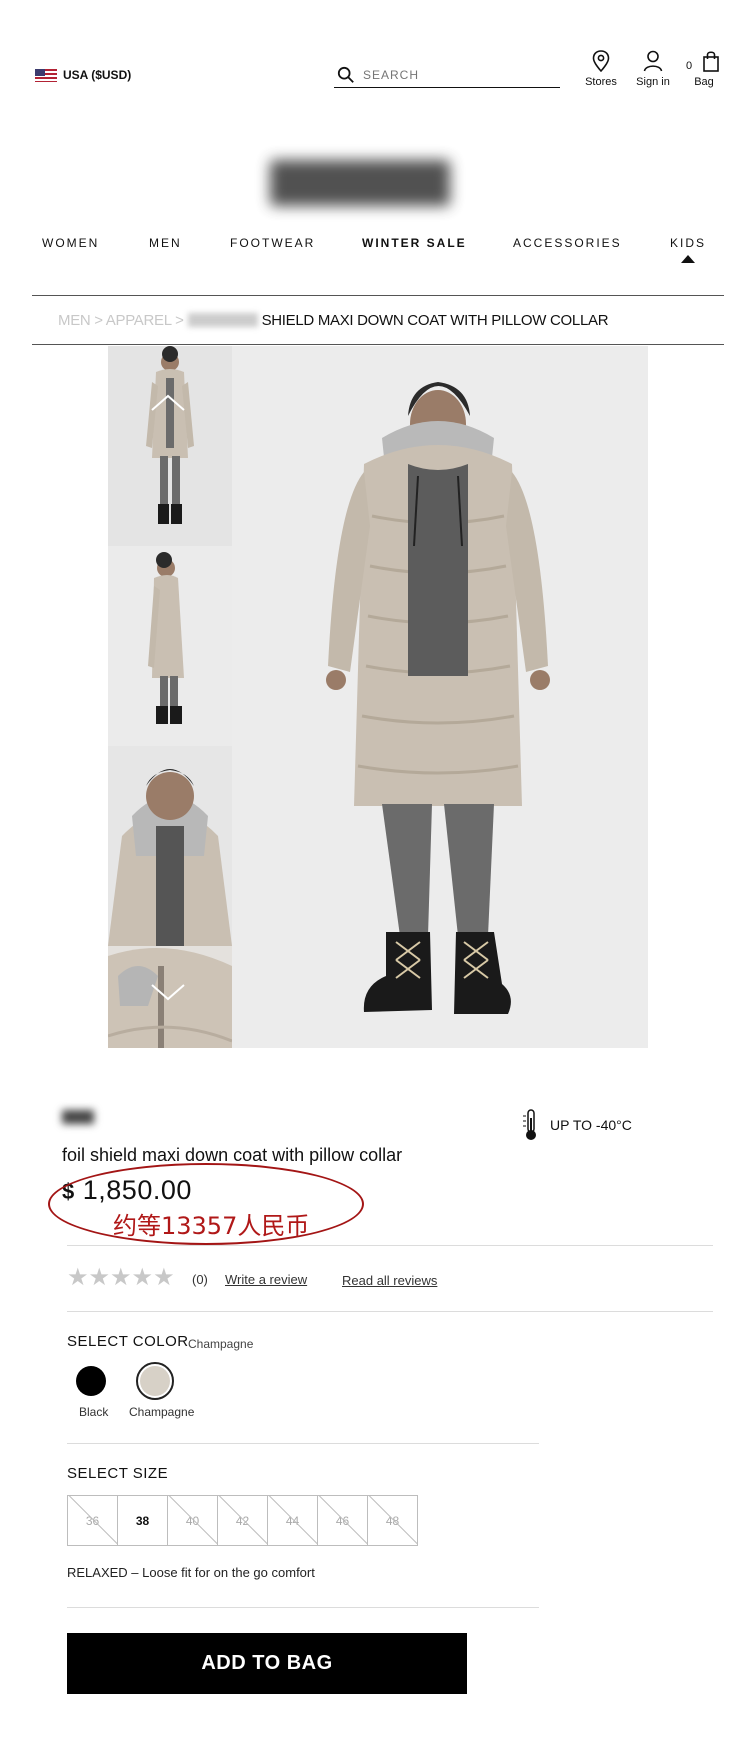 This screenshot has width=750, height=1744. I want to click on shopping-bag-icon, so click(711, 61).